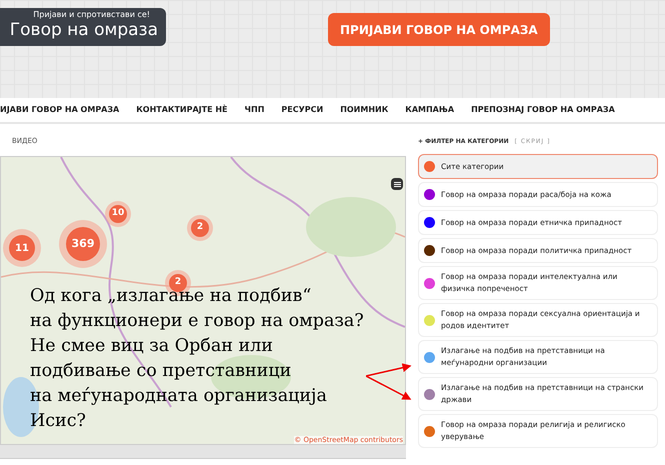 Image resolution: width=665 pixels, height=465 pixels. I want to click on nav-link: ПОИМНИК, so click(364, 110).